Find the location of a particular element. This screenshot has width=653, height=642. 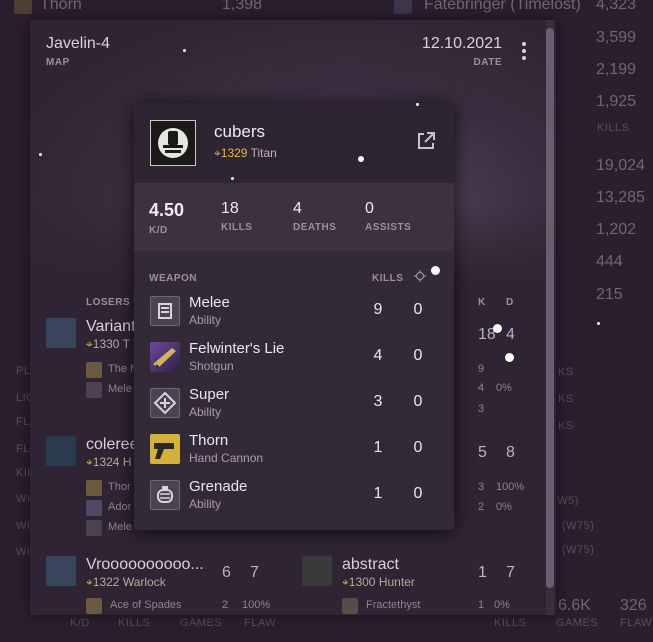

weapon-name: Super is located at coordinates (209, 394).